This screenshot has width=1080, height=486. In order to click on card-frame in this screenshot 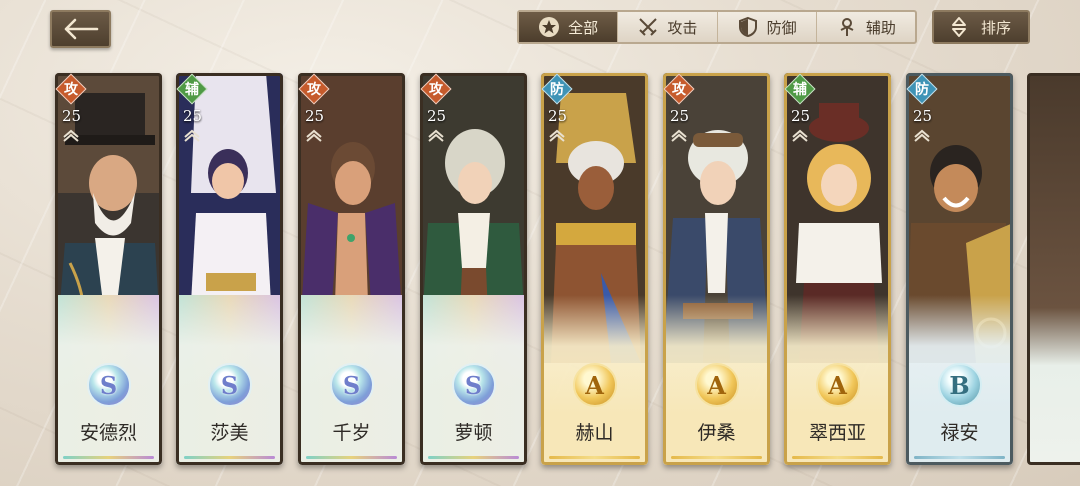, I will do `click(1053, 269)`.